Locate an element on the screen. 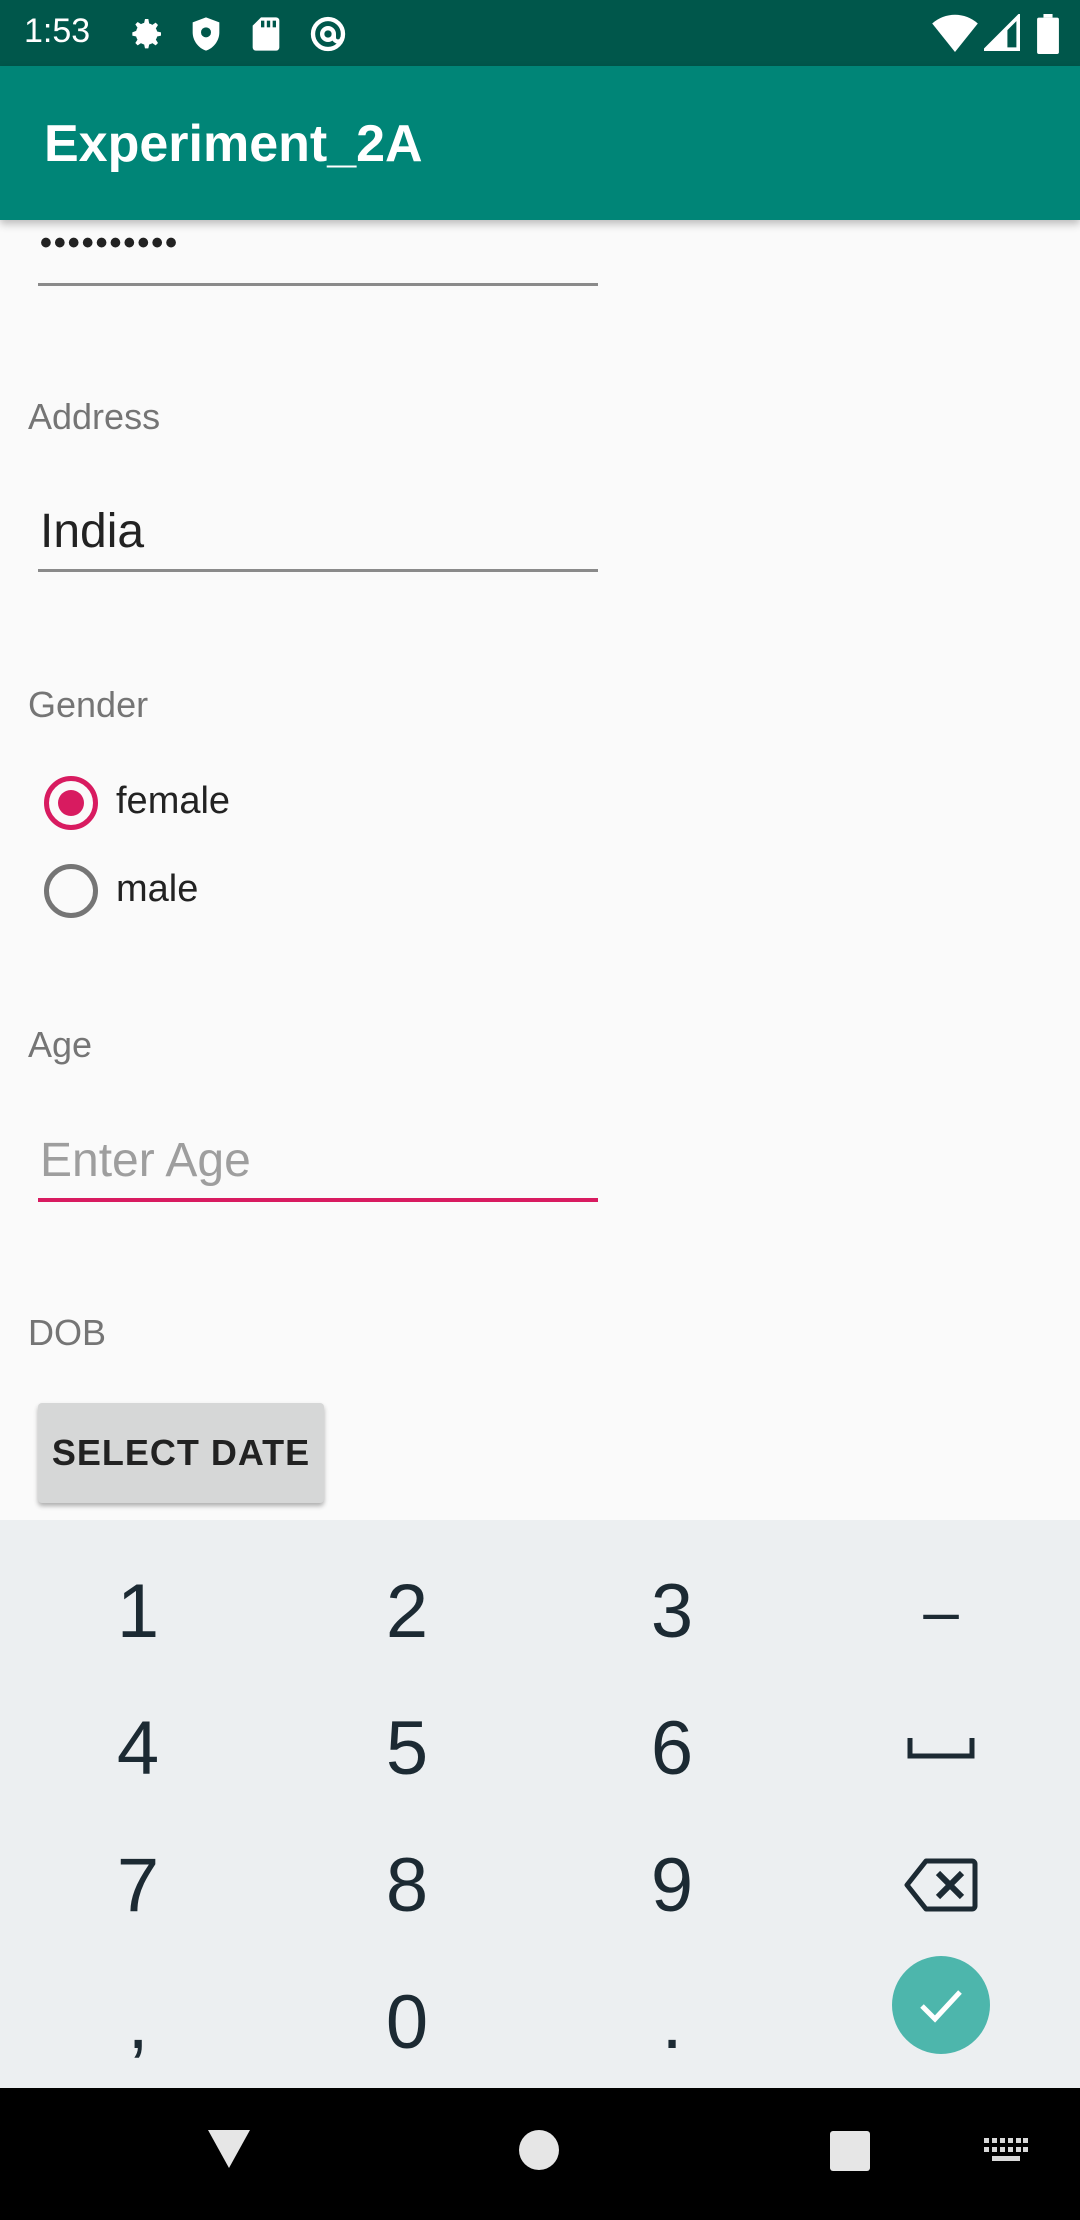 This screenshot has height=2220, width=1080. shield-icon is located at coordinates (206, 34).